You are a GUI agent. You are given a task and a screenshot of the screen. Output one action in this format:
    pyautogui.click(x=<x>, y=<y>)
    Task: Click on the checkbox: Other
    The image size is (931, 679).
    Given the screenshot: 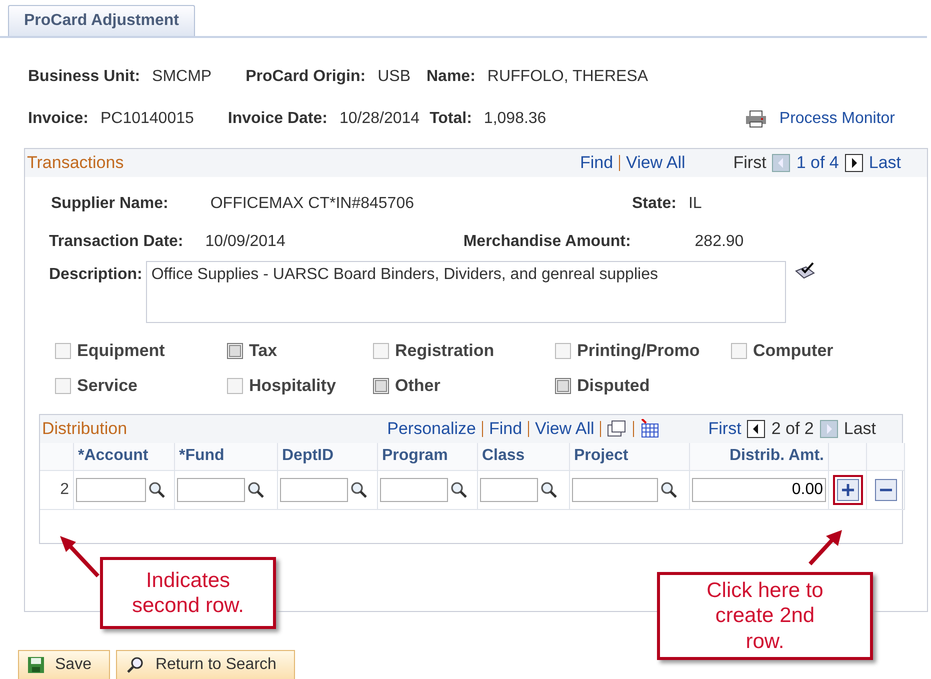 What is the action you would take?
    pyautogui.click(x=464, y=386)
    